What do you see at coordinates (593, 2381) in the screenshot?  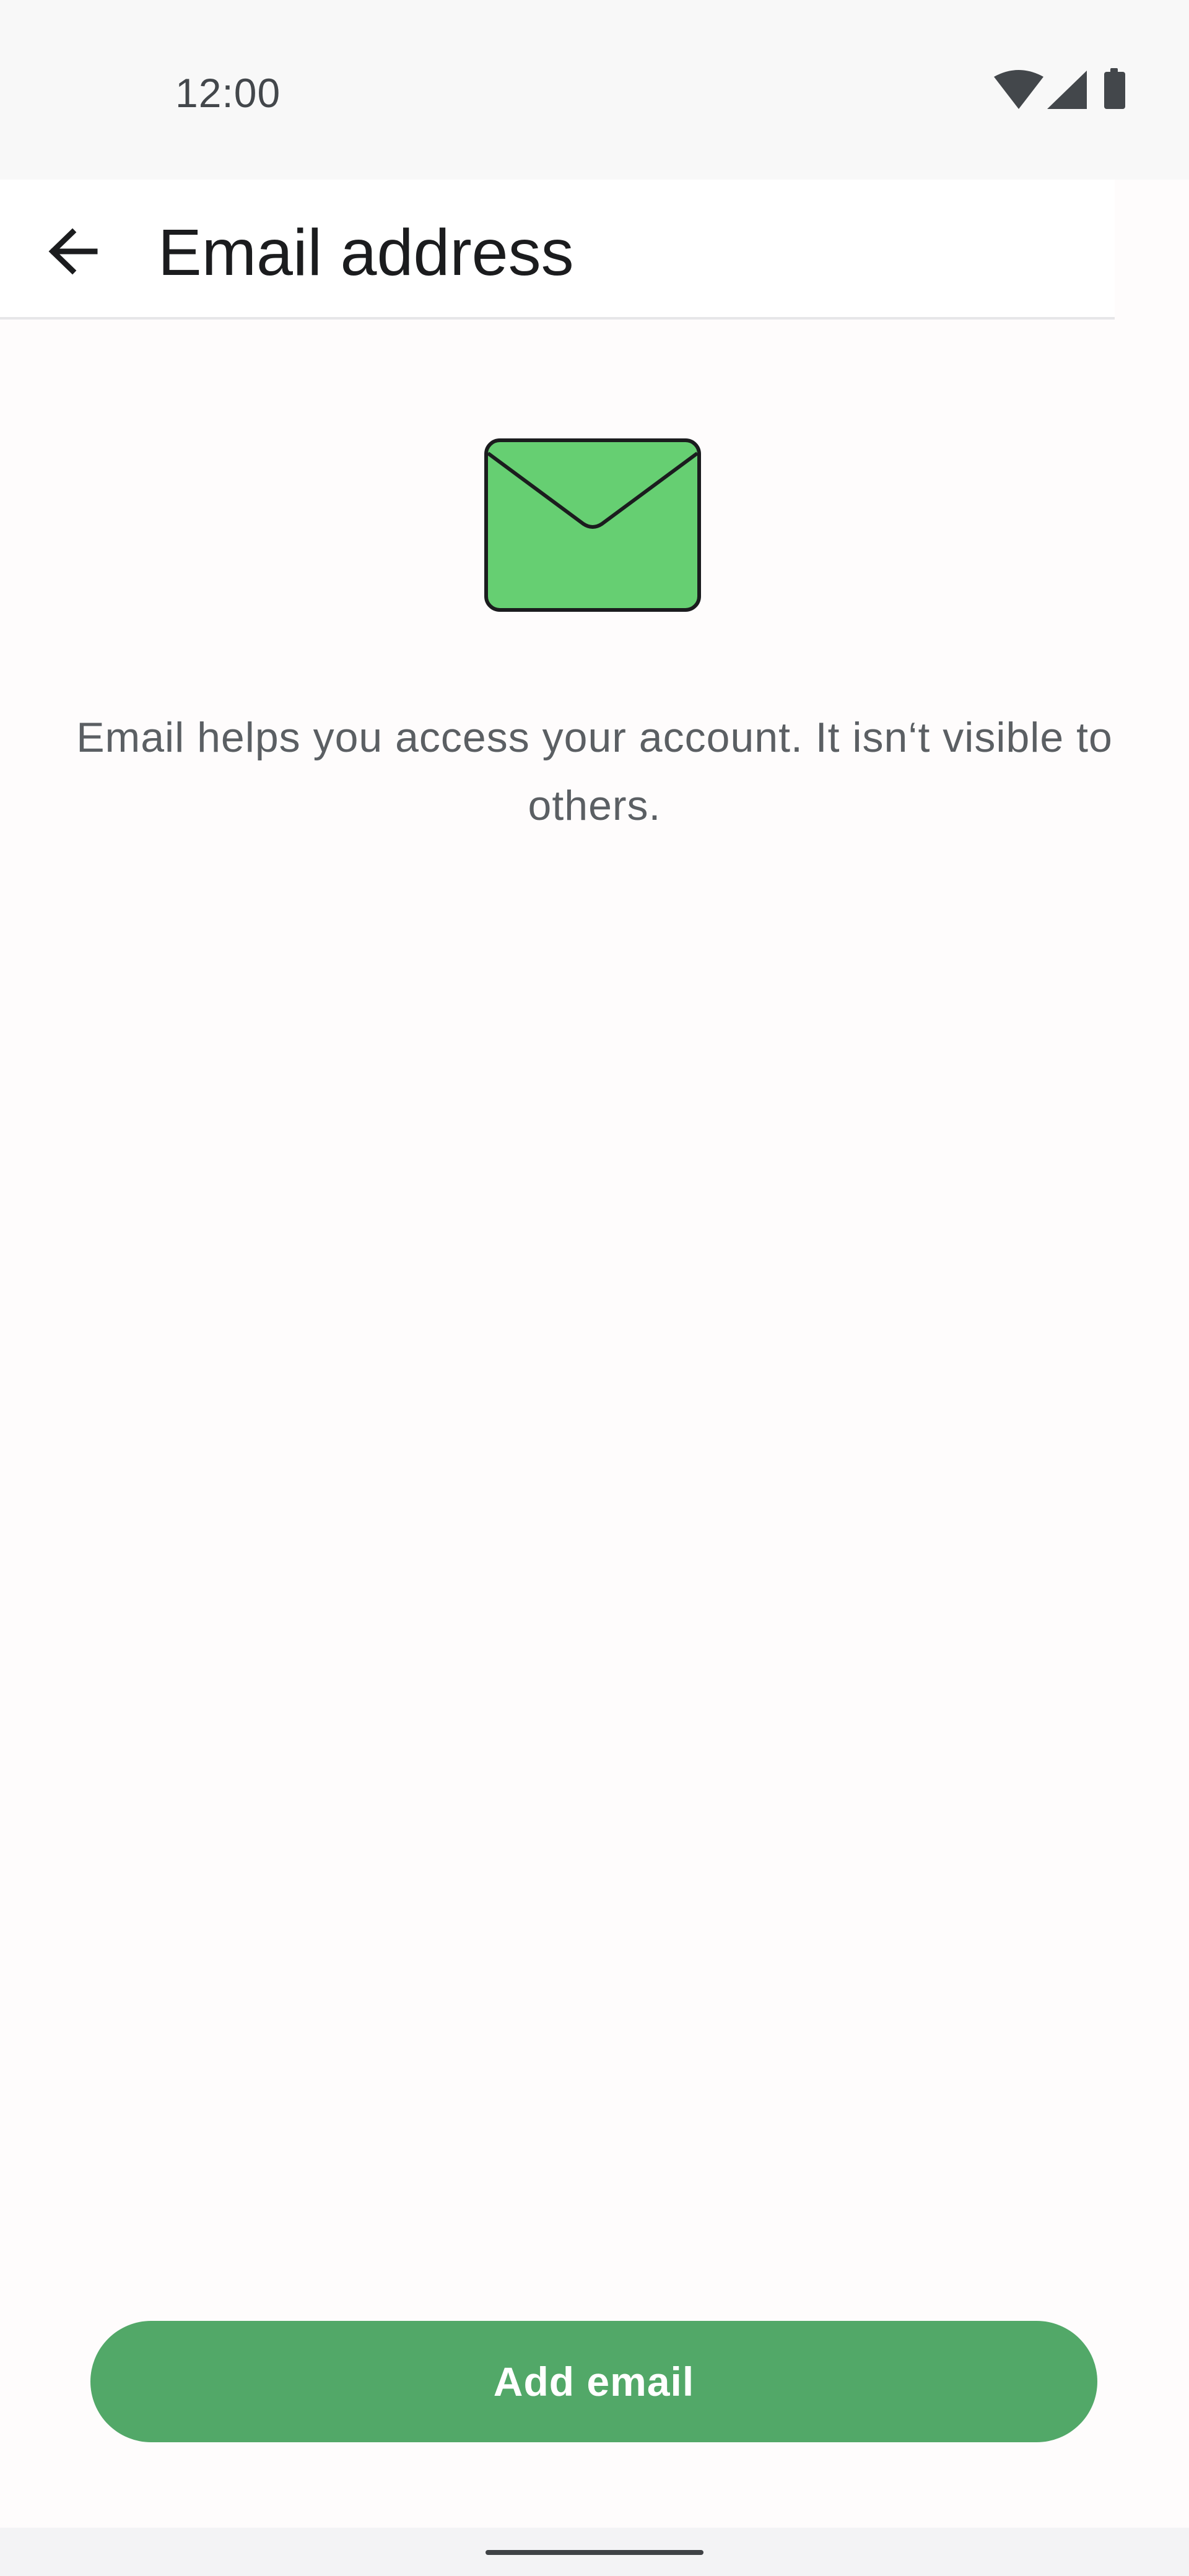 I see `add-email-button: Add email` at bounding box center [593, 2381].